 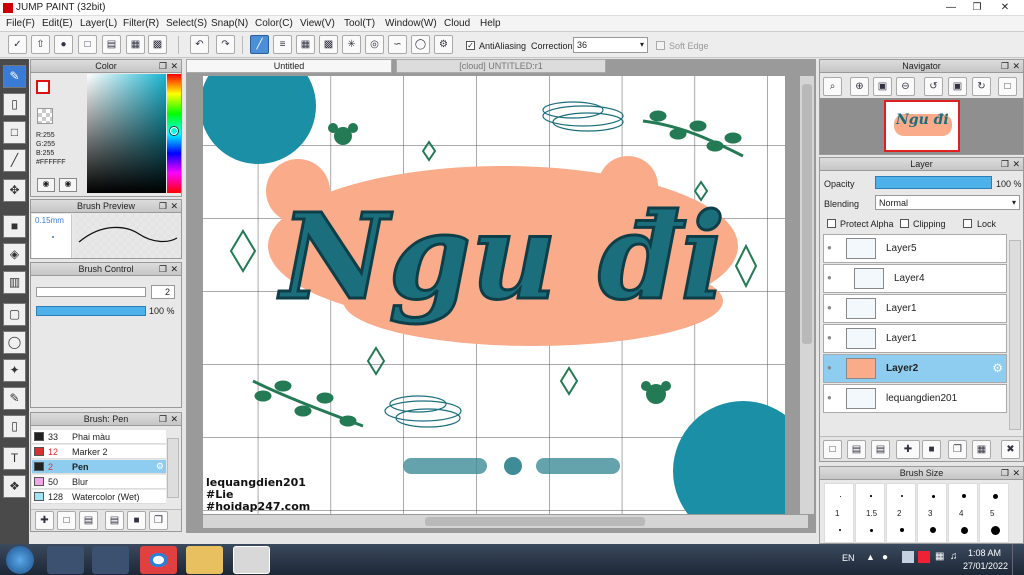 I want to click on rotate-right-icon: ↻, so click(x=981, y=86).